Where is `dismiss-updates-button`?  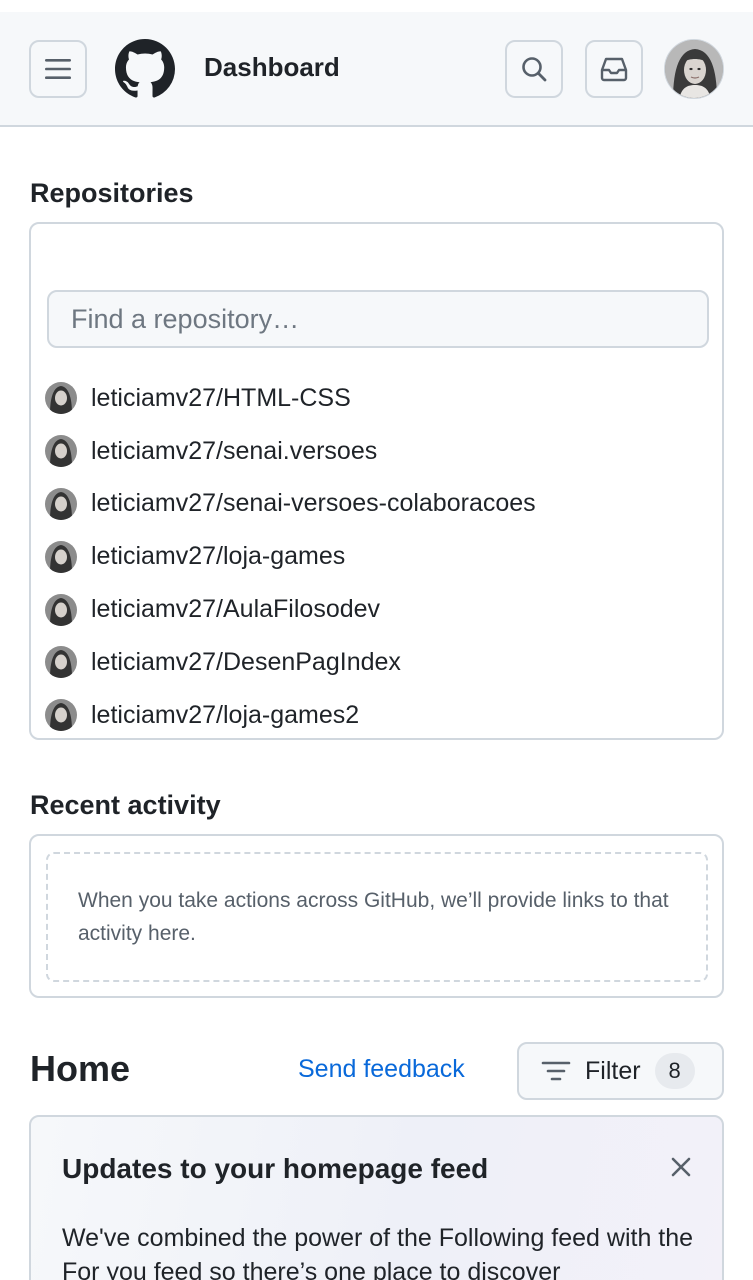
dismiss-updates-button is located at coordinates (681, 1167).